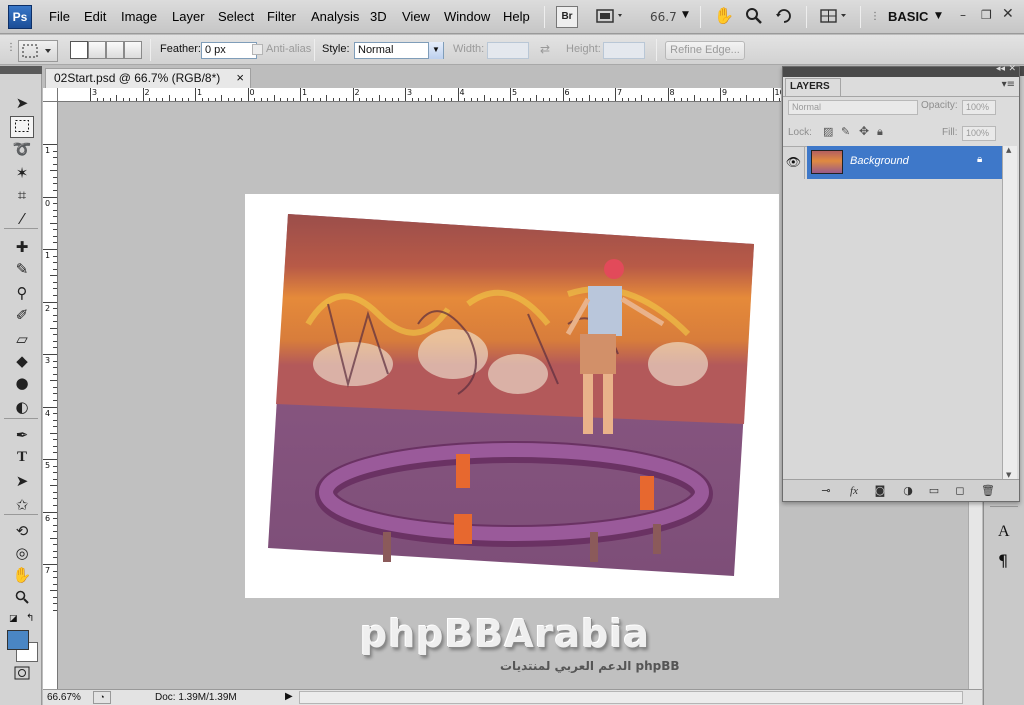 The width and height of the screenshot is (1024, 705). What do you see at coordinates (378, 16) in the screenshot?
I see `menu-3d: 3D` at bounding box center [378, 16].